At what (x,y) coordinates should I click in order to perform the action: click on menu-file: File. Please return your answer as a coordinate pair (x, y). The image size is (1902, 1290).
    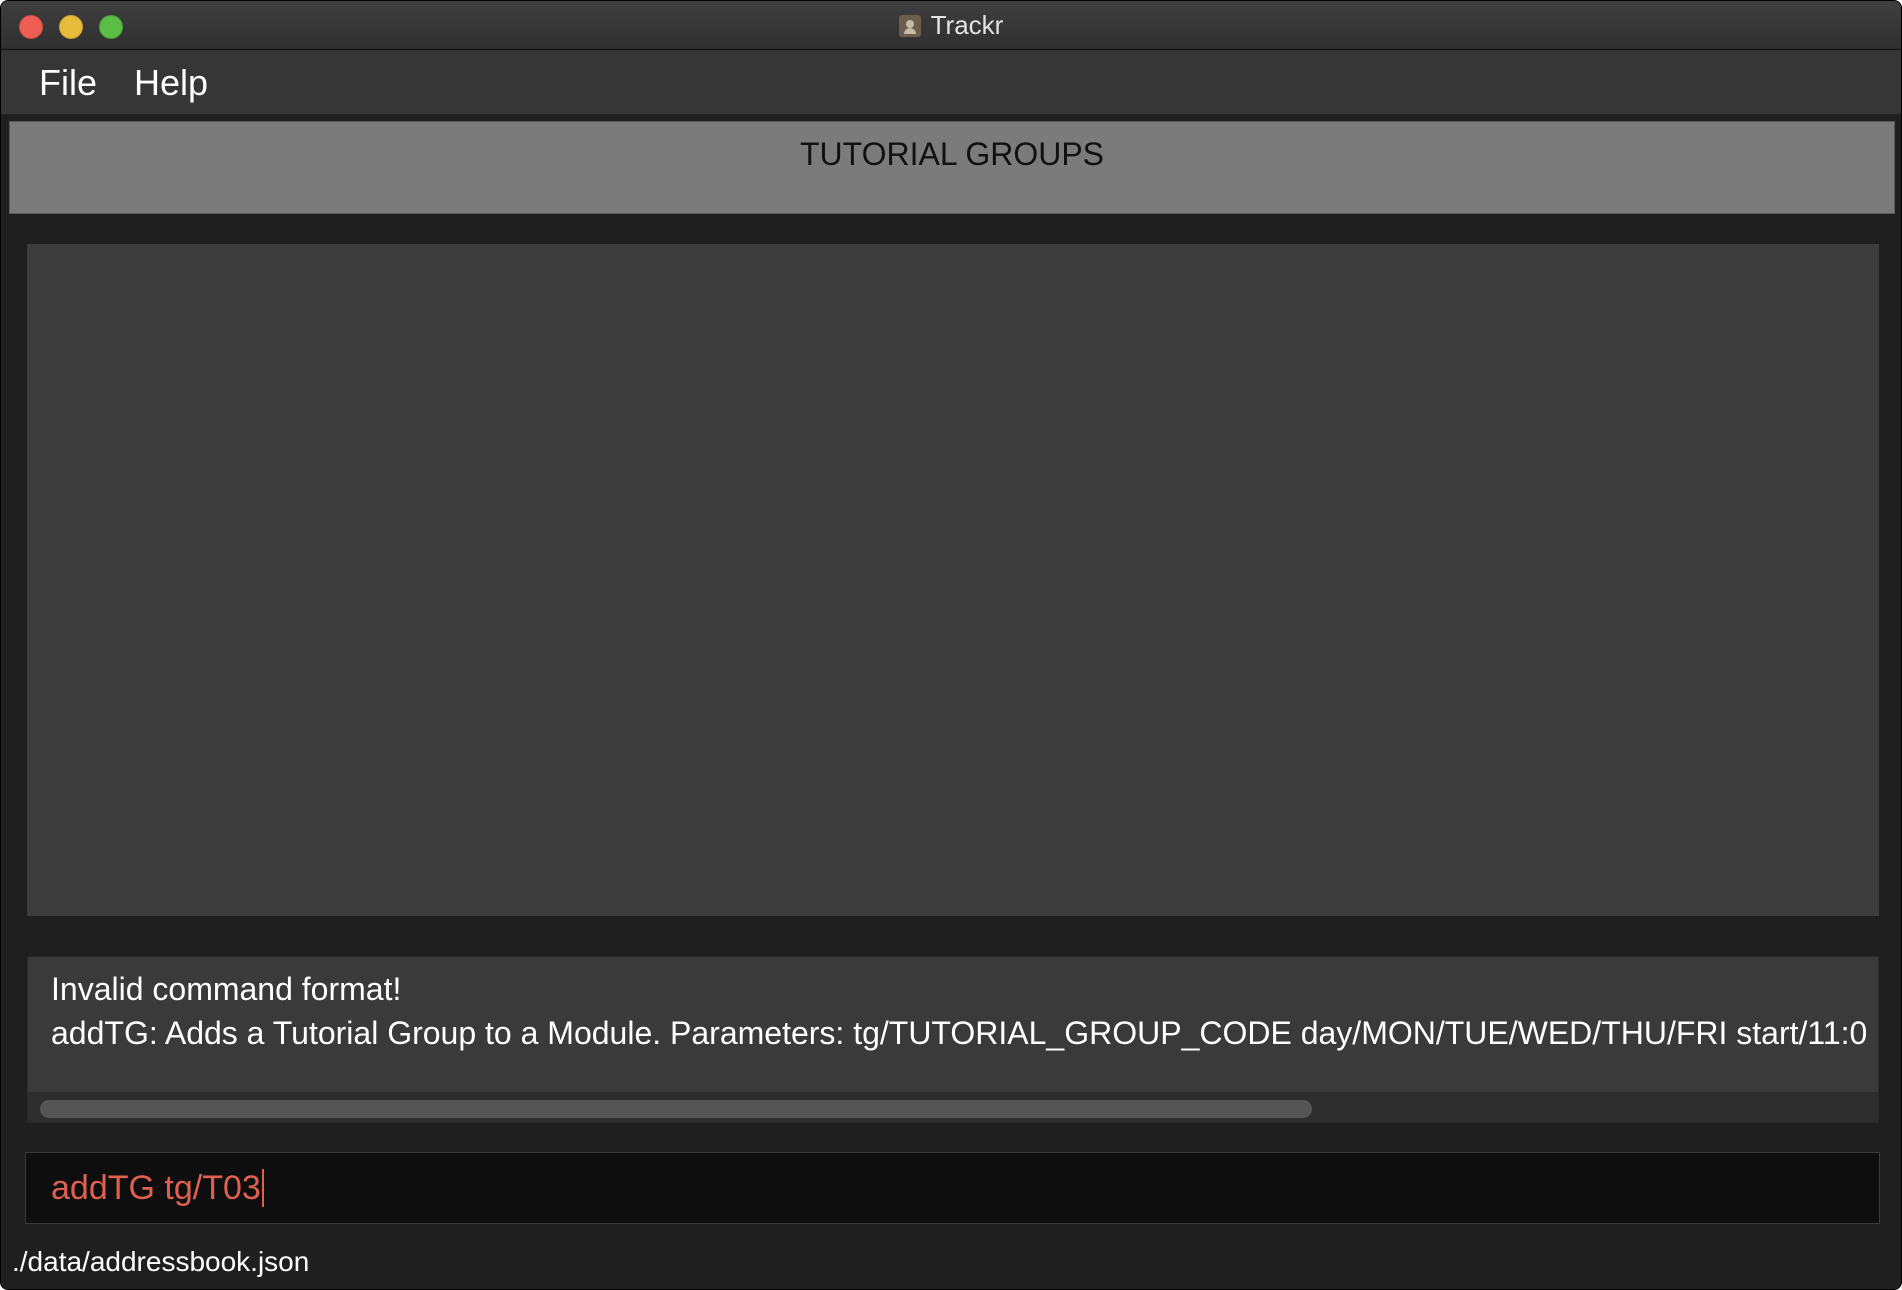
    Looking at the image, I should click on (68, 83).